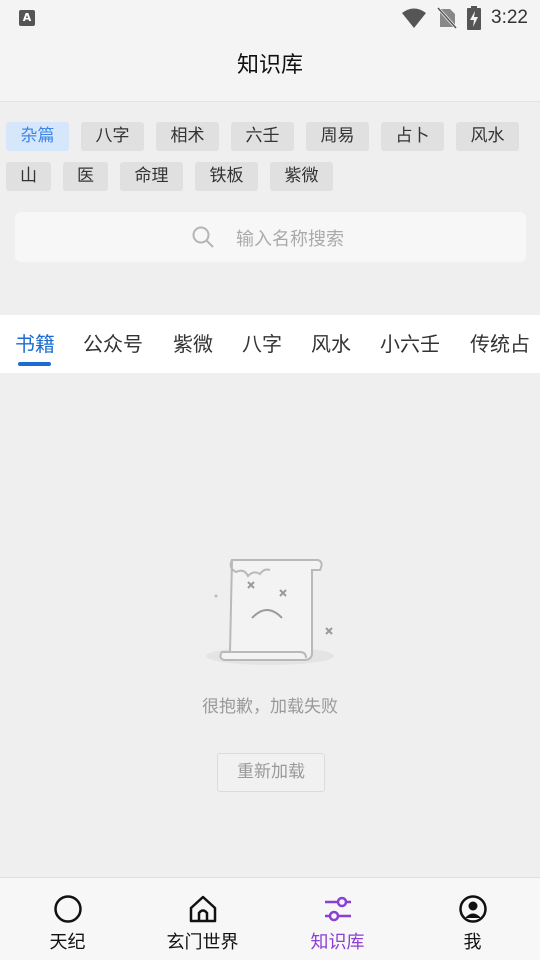 The height and width of the screenshot is (960, 540). I want to click on circle-icon, so click(67, 909).